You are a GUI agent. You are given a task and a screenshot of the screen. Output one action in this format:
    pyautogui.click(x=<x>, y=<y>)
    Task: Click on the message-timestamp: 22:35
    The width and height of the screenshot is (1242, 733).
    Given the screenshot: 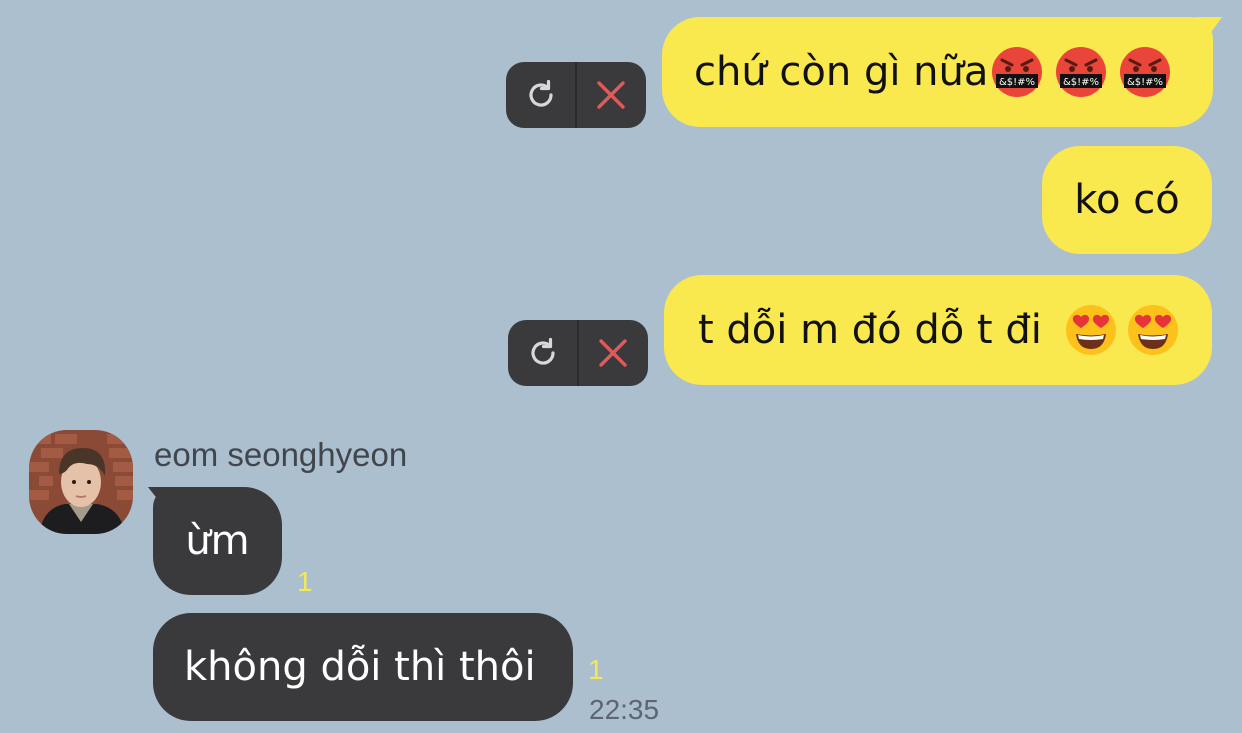 What is the action you would take?
    pyautogui.click(x=624, y=709)
    